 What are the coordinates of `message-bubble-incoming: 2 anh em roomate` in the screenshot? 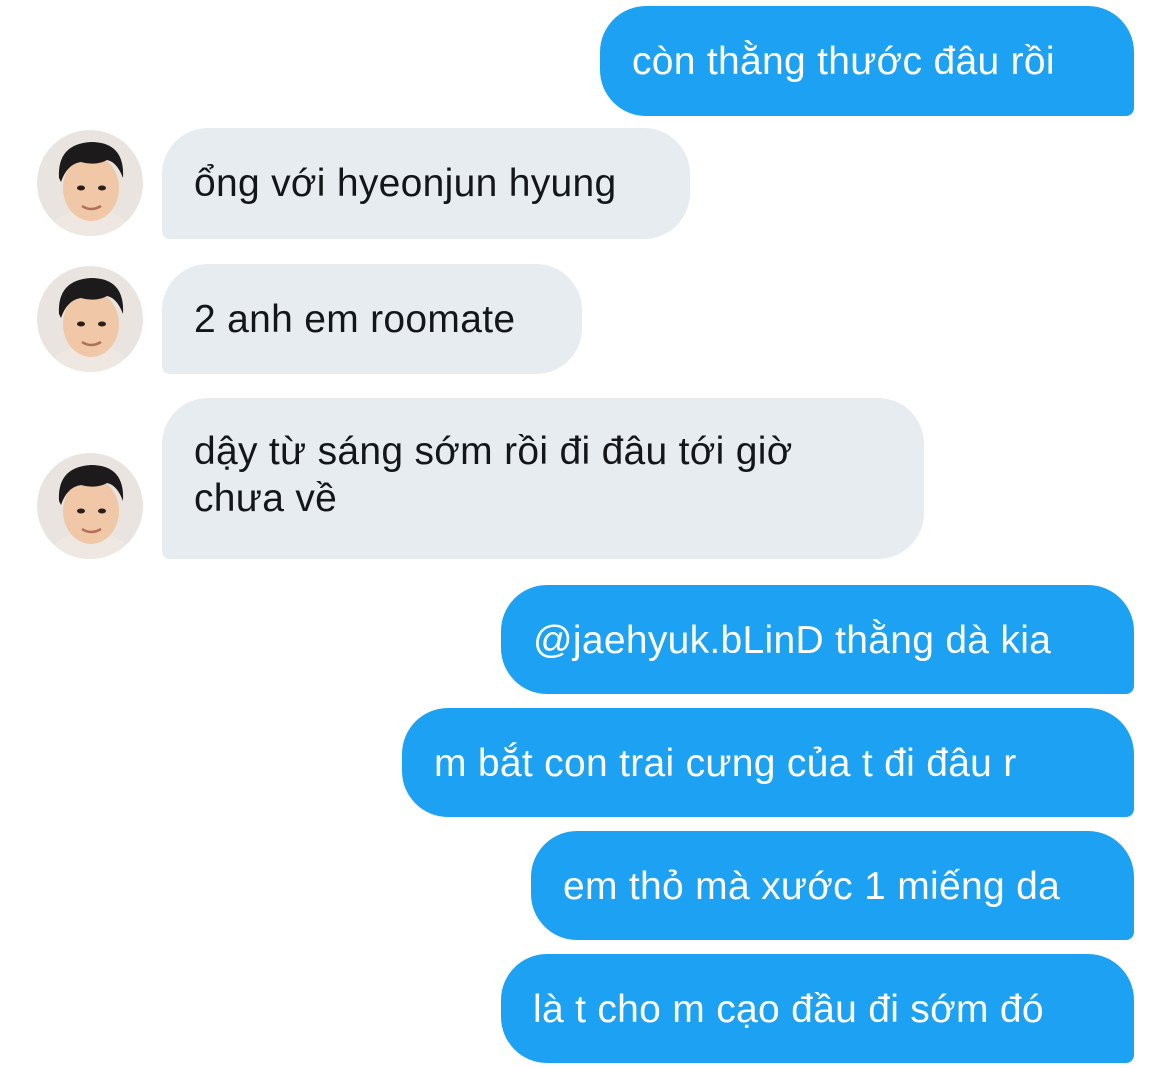 It's located at (372, 319).